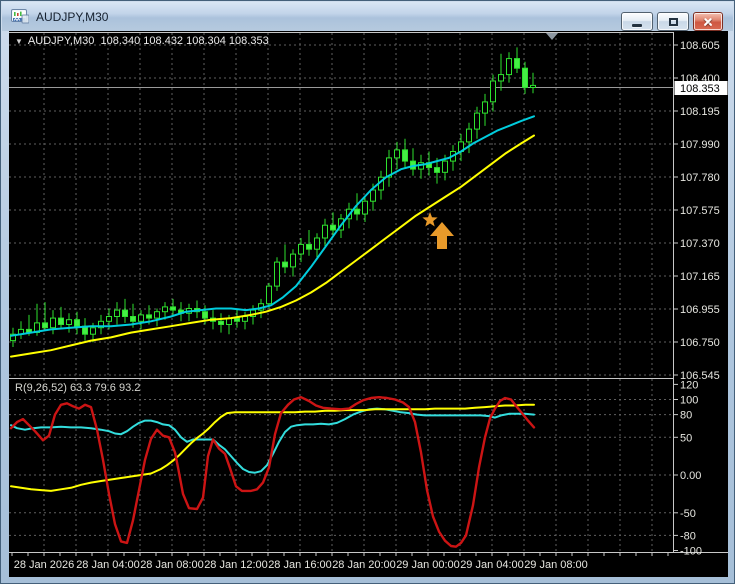 The height and width of the screenshot is (584, 735). What do you see at coordinates (367, 16) in the screenshot?
I see `title-bar: AUDJPY,M30` at bounding box center [367, 16].